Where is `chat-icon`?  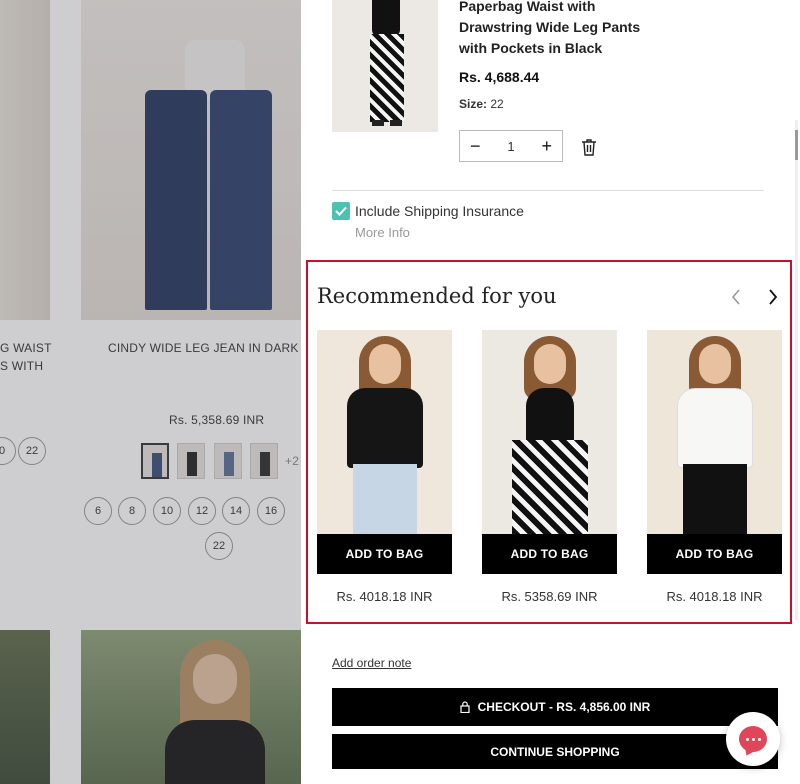
chat-icon is located at coordinates (753, 739).